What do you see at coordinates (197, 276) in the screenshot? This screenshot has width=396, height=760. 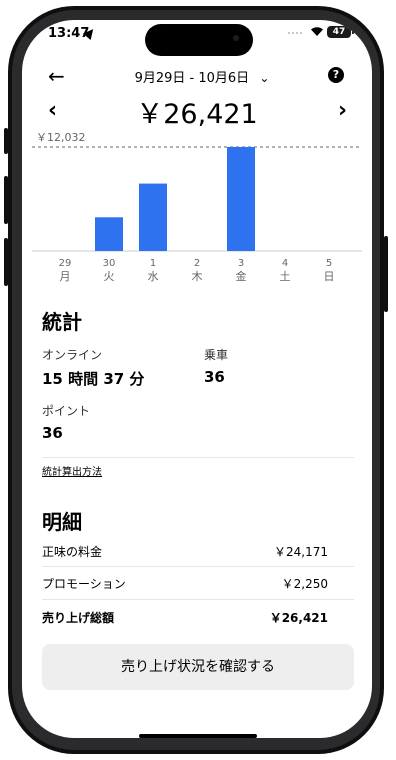 I see `weekday-tick-label: 木` at bounding box center [197, 276].